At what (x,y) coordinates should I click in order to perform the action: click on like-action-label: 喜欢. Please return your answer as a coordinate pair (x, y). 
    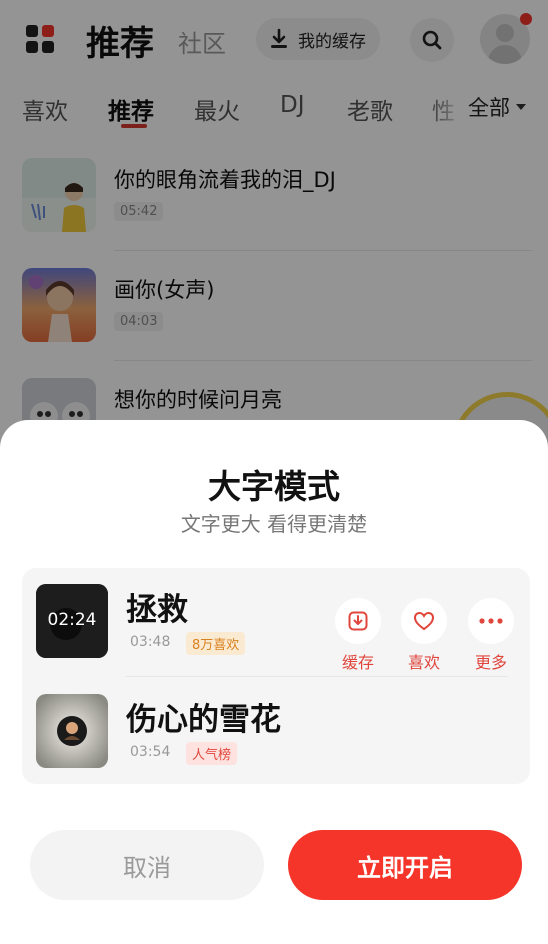
    Looking at the image, I should click on (423, 662).